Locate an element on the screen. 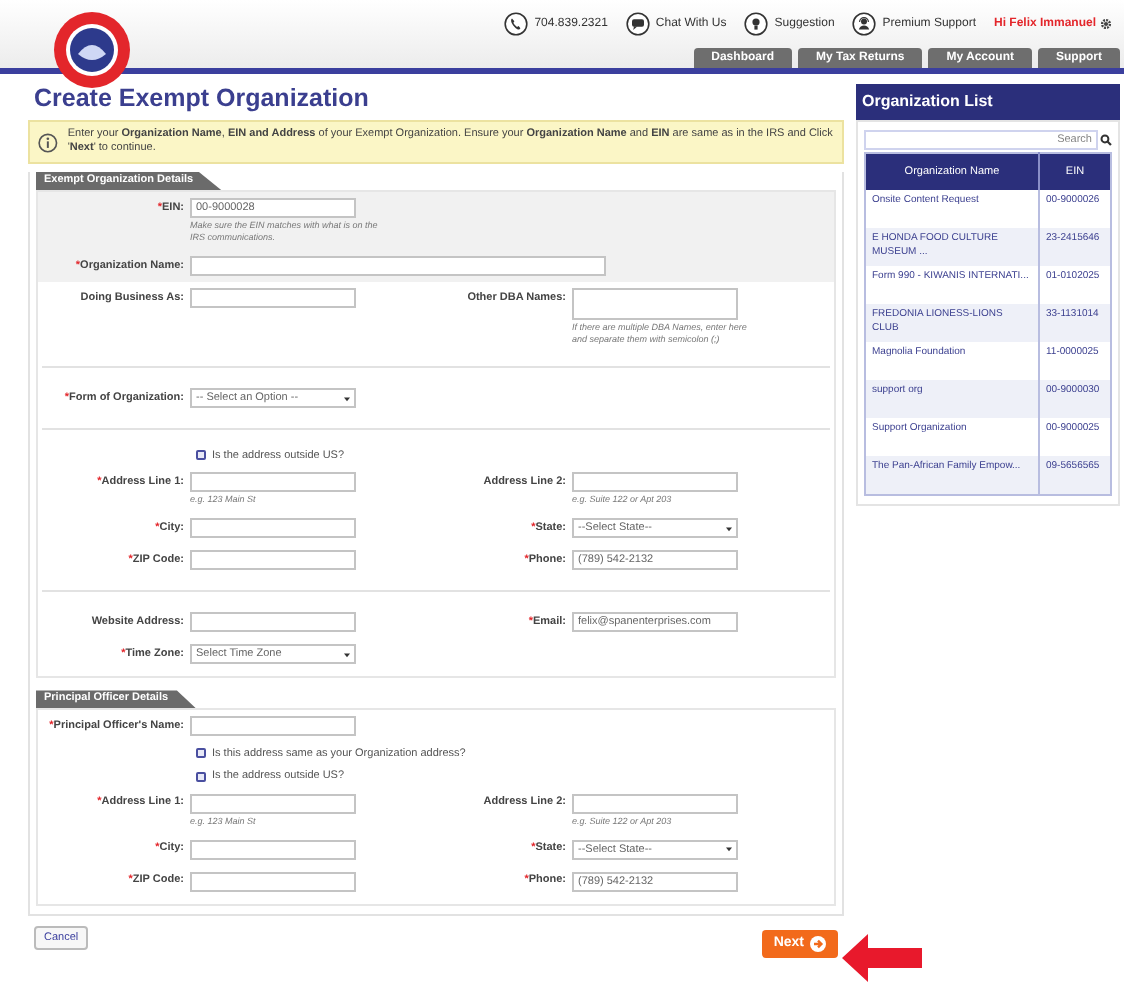 This screenshot has width=1124, height=990. arrow-right-icon is located at coordinates (818, 944).